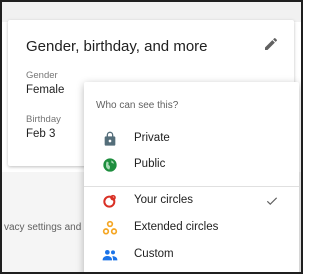 The height and width of the screenshot is (274, 320). I want to click on people-icon, so click(110, 255).